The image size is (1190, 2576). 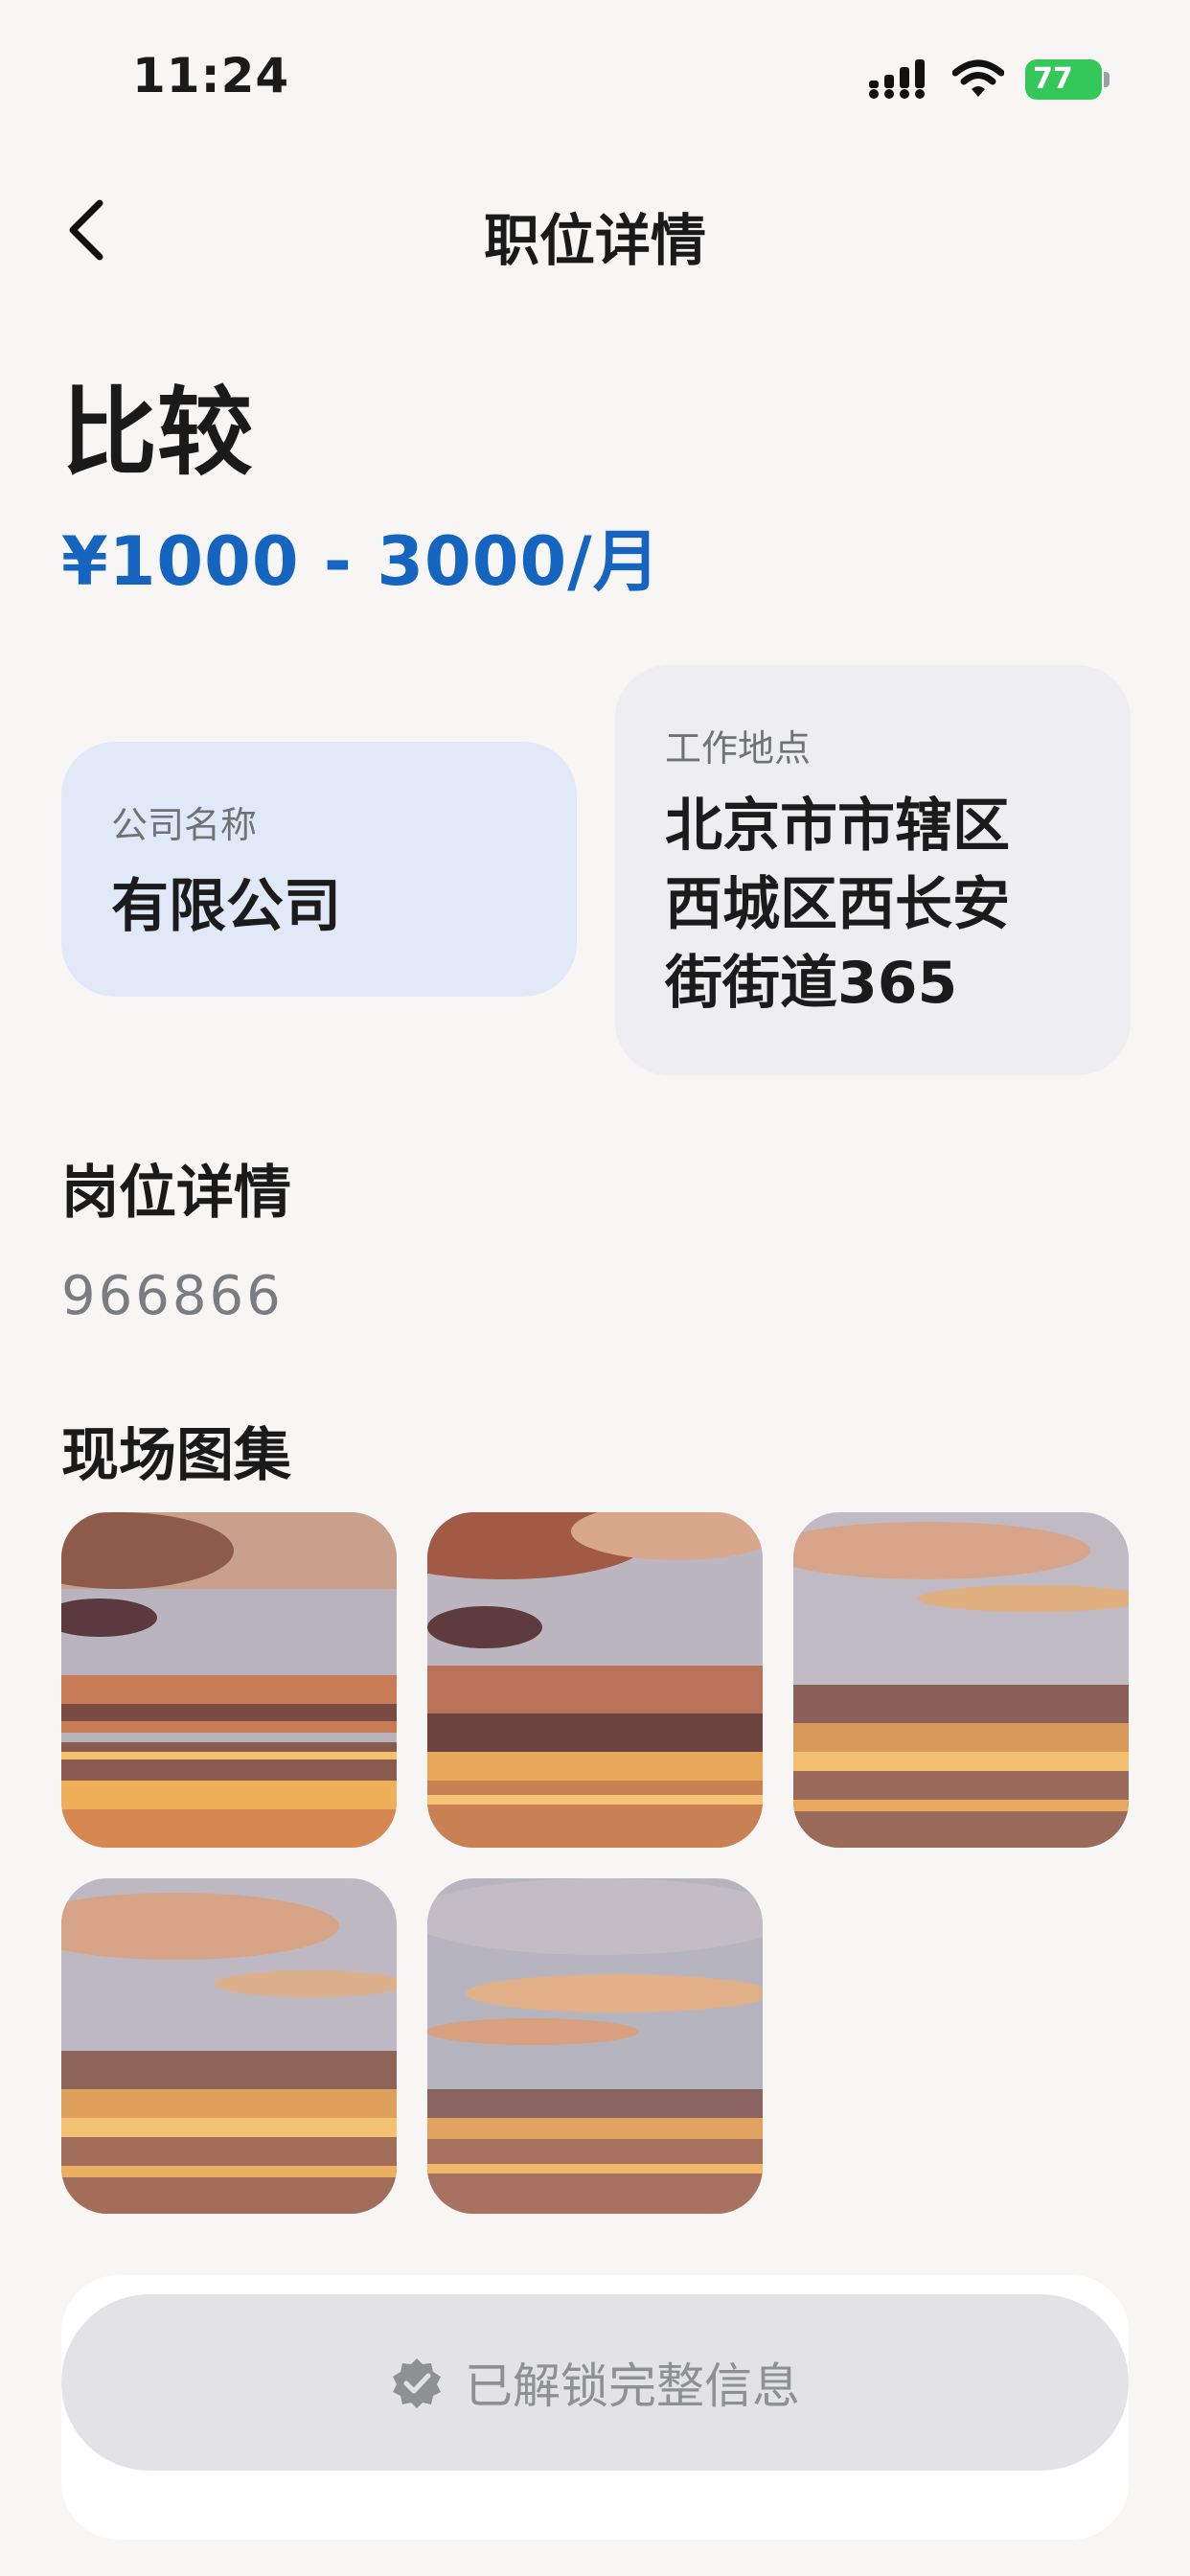 I want to click on unlocked-info-label: 已解锁完整信息, so click(x=633, y=2386).